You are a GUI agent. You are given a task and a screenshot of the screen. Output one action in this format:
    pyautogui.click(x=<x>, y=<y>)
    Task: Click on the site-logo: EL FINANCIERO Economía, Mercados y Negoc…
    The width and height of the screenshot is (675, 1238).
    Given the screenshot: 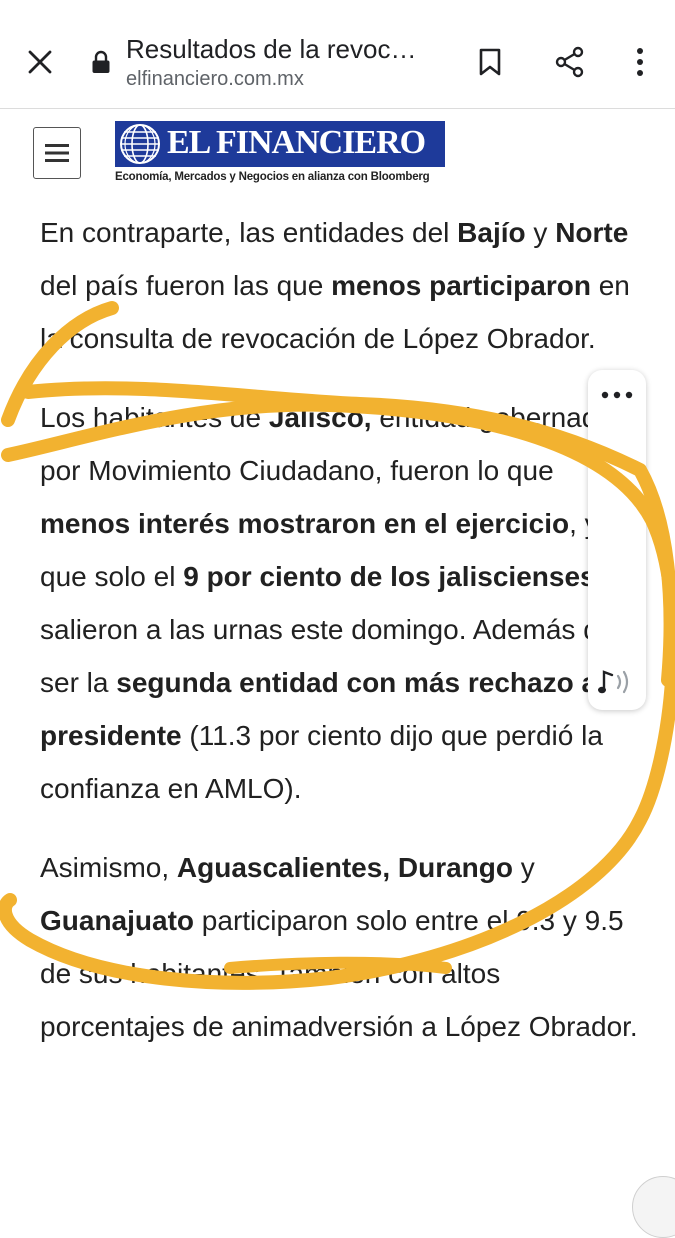 What is the action you would take?
    pyautogui.click(x=280, y=154)
    